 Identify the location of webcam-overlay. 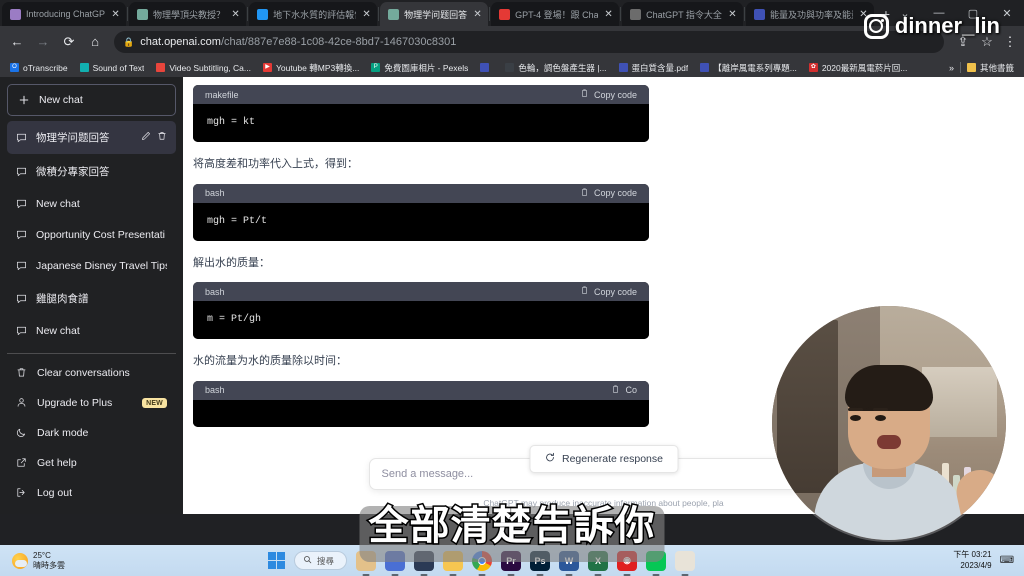
(889, 423).